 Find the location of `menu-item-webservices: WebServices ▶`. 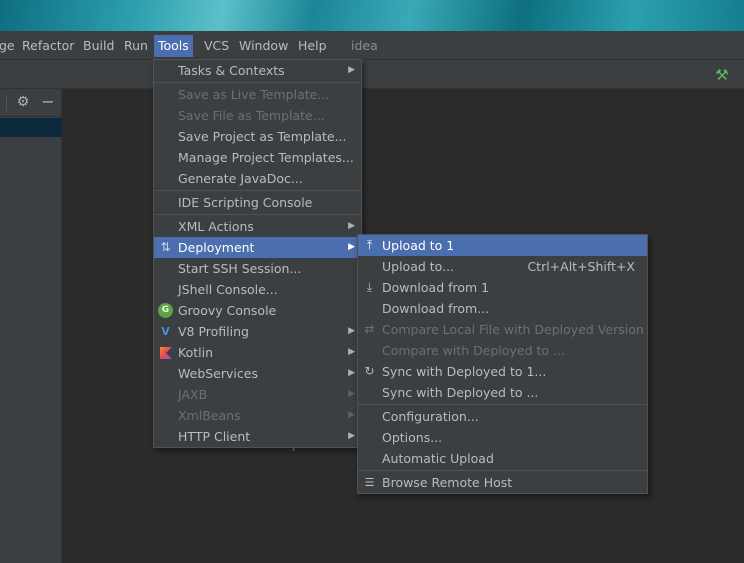

menu-item-webservices: WebServices ▶ is located at coordinates (257, 373).